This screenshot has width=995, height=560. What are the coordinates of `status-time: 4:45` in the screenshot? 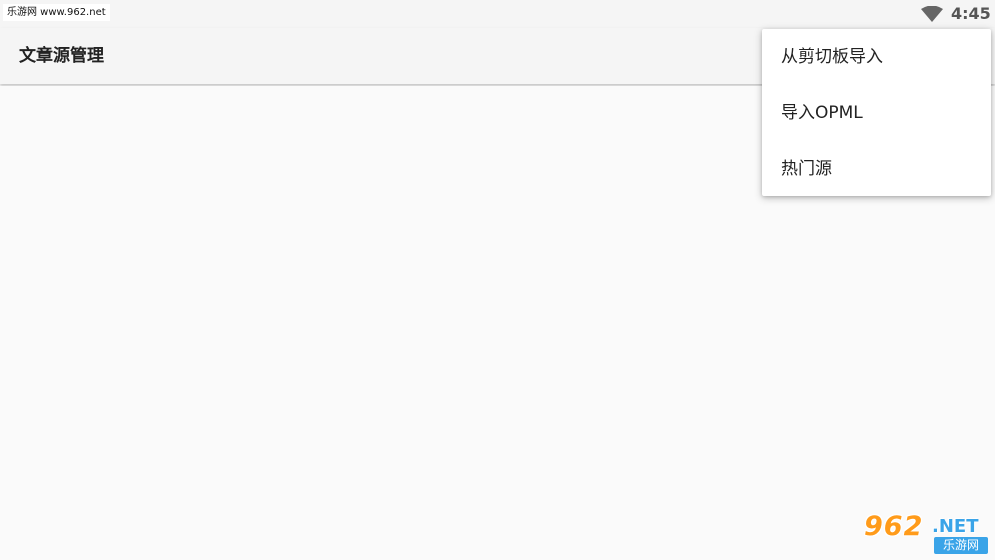 It's located at (971, 13).